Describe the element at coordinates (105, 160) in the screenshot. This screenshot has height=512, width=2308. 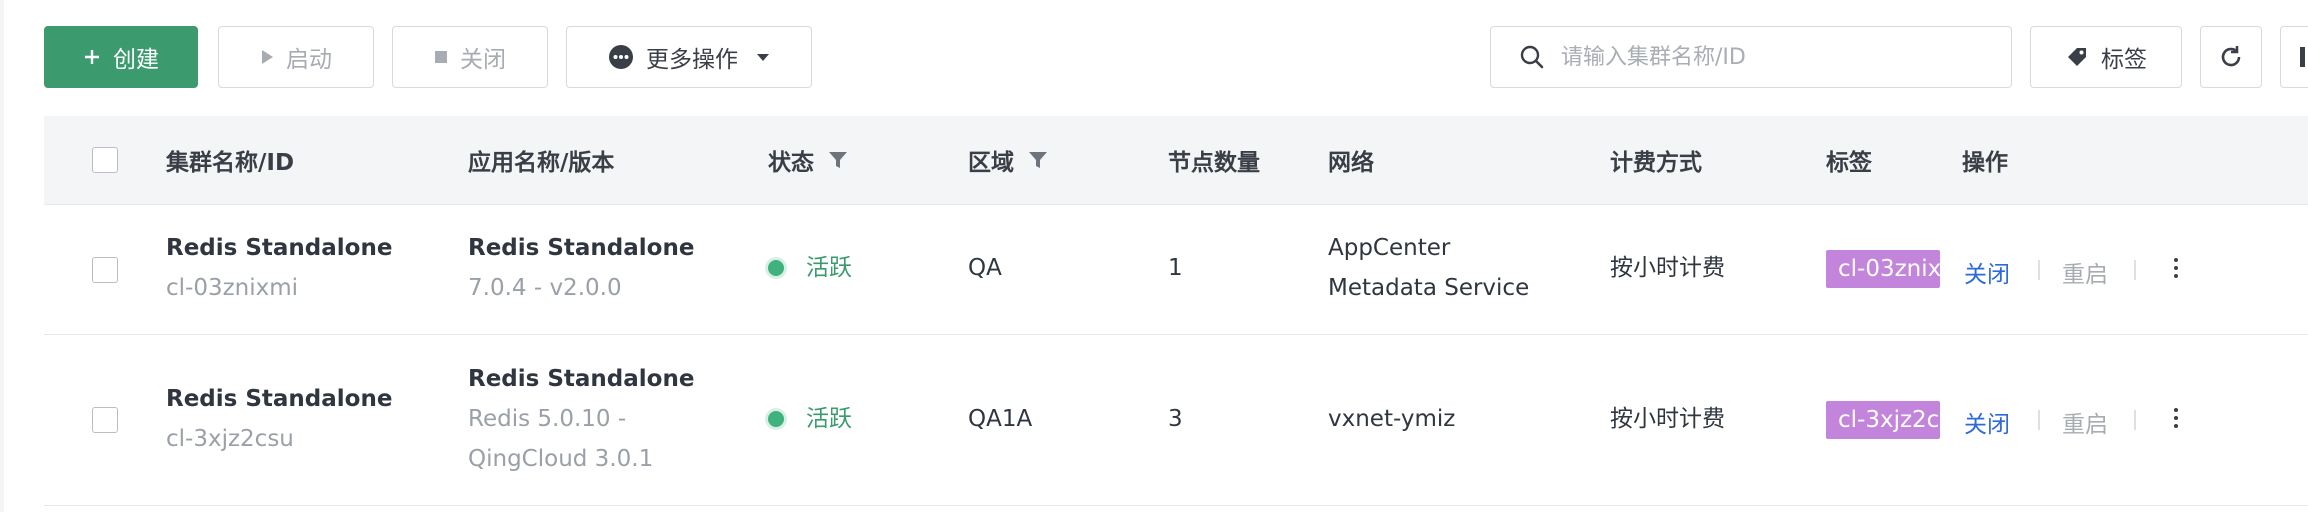
I see `select-all-checkbox` at that location.